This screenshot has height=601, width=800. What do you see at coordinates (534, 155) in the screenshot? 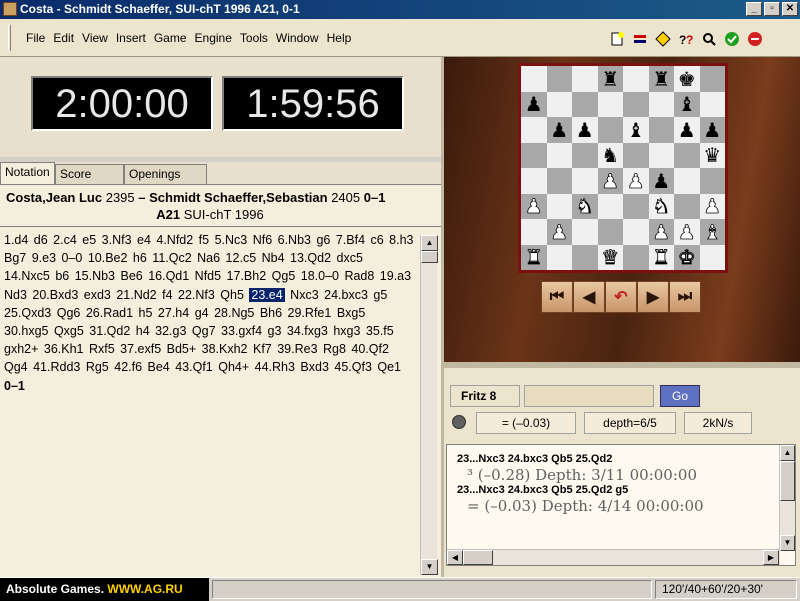
I see `square-a5` at bounding box center [534, 155].